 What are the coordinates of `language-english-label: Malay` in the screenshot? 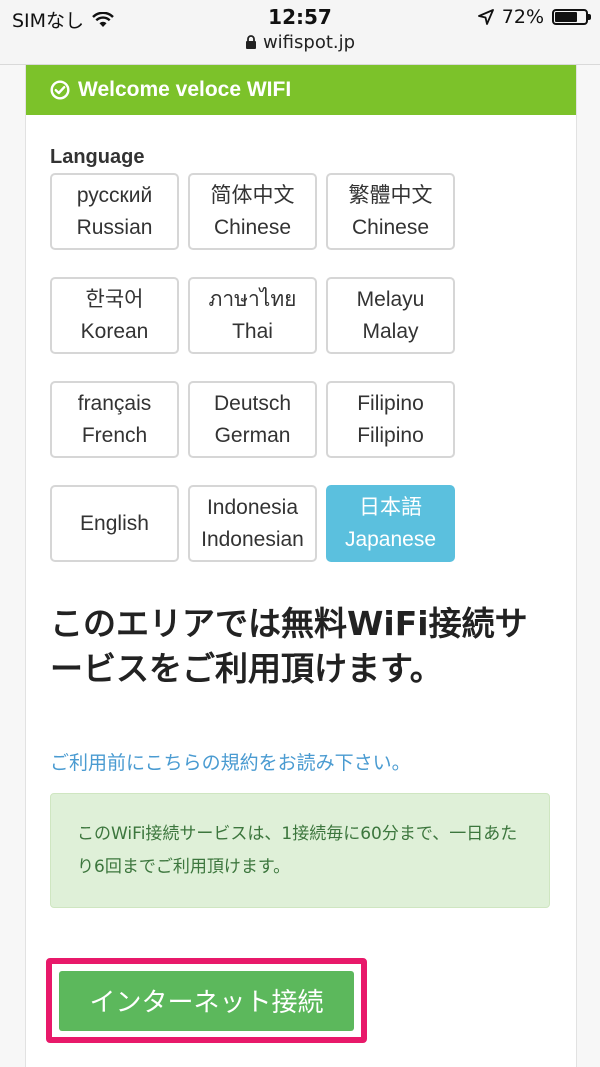 It's located at (390, 331).